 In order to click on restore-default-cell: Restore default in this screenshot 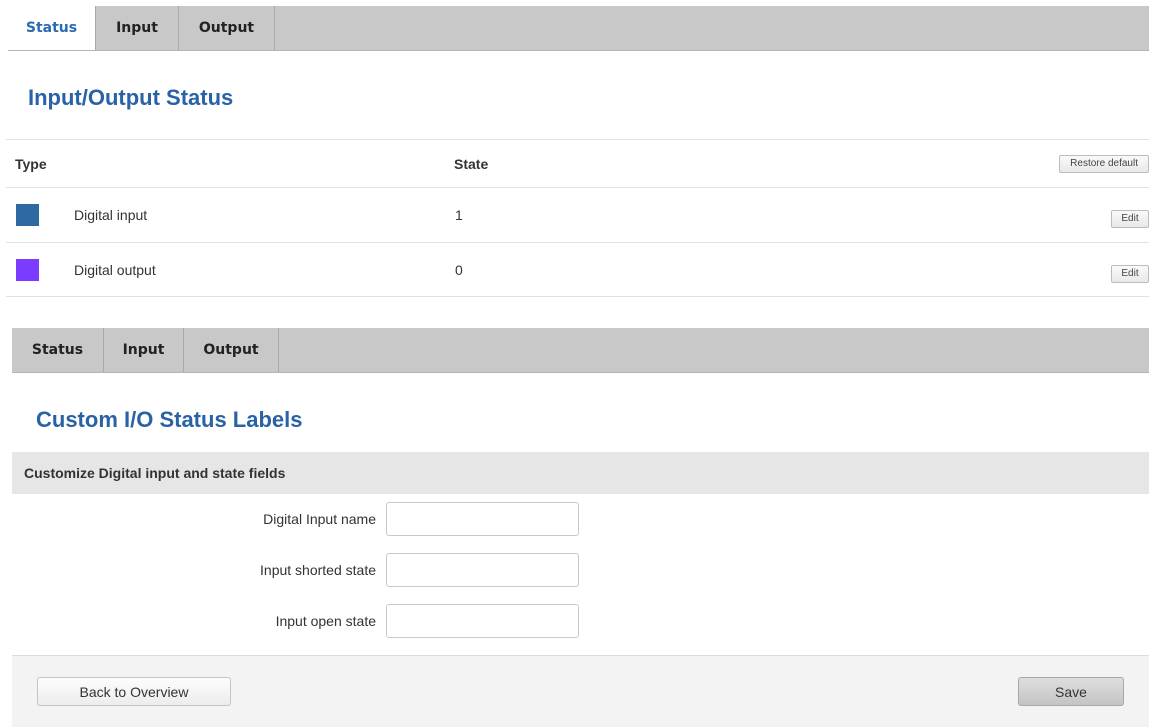, I will do `click(1104, 163)`.